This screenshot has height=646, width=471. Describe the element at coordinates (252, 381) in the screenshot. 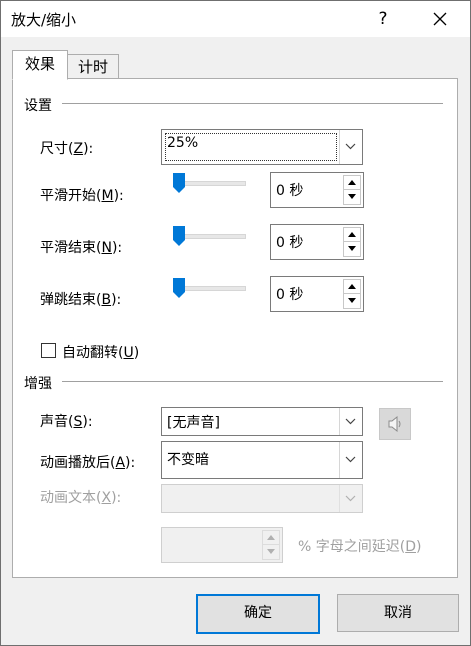

I see `enhancements-divider` at that location.